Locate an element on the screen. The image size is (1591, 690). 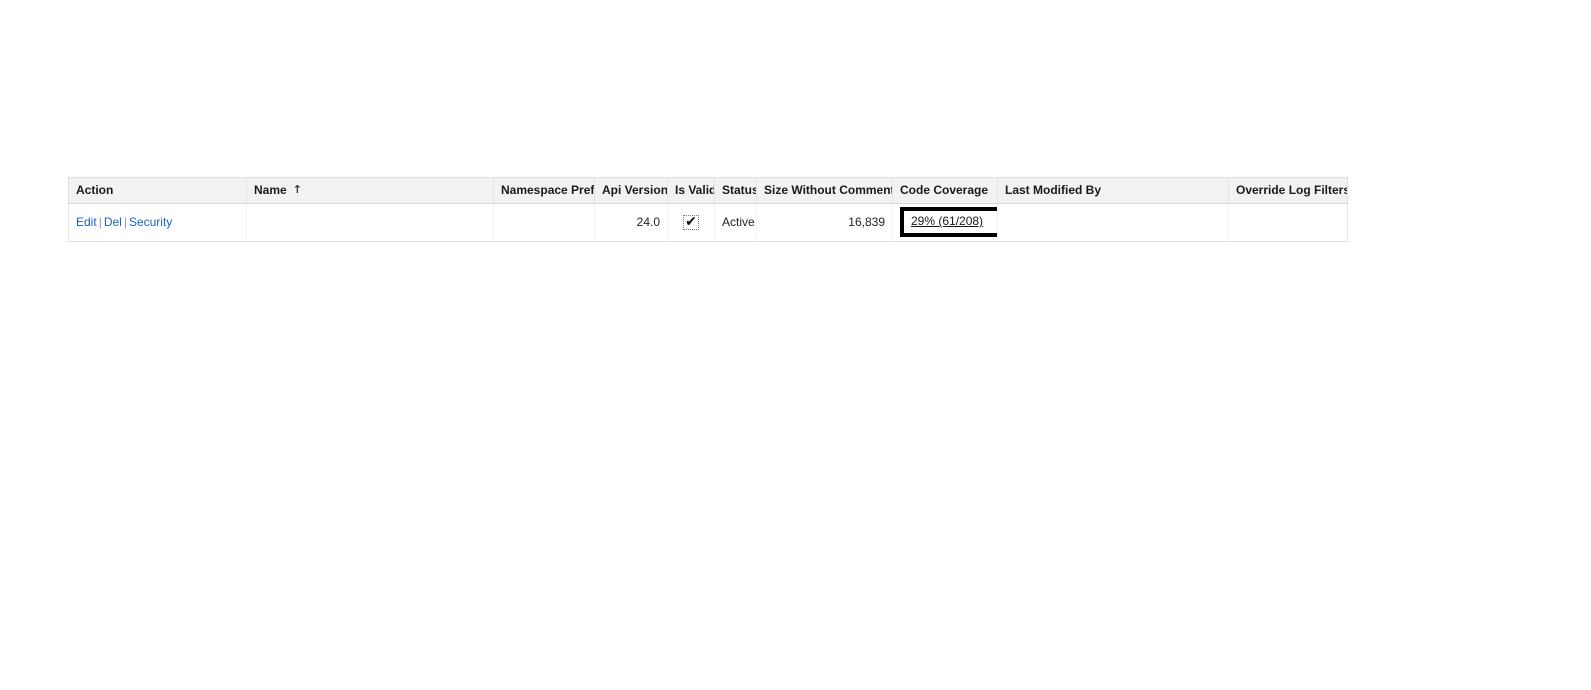
security-link: Security is located at coordinates (150, 222).